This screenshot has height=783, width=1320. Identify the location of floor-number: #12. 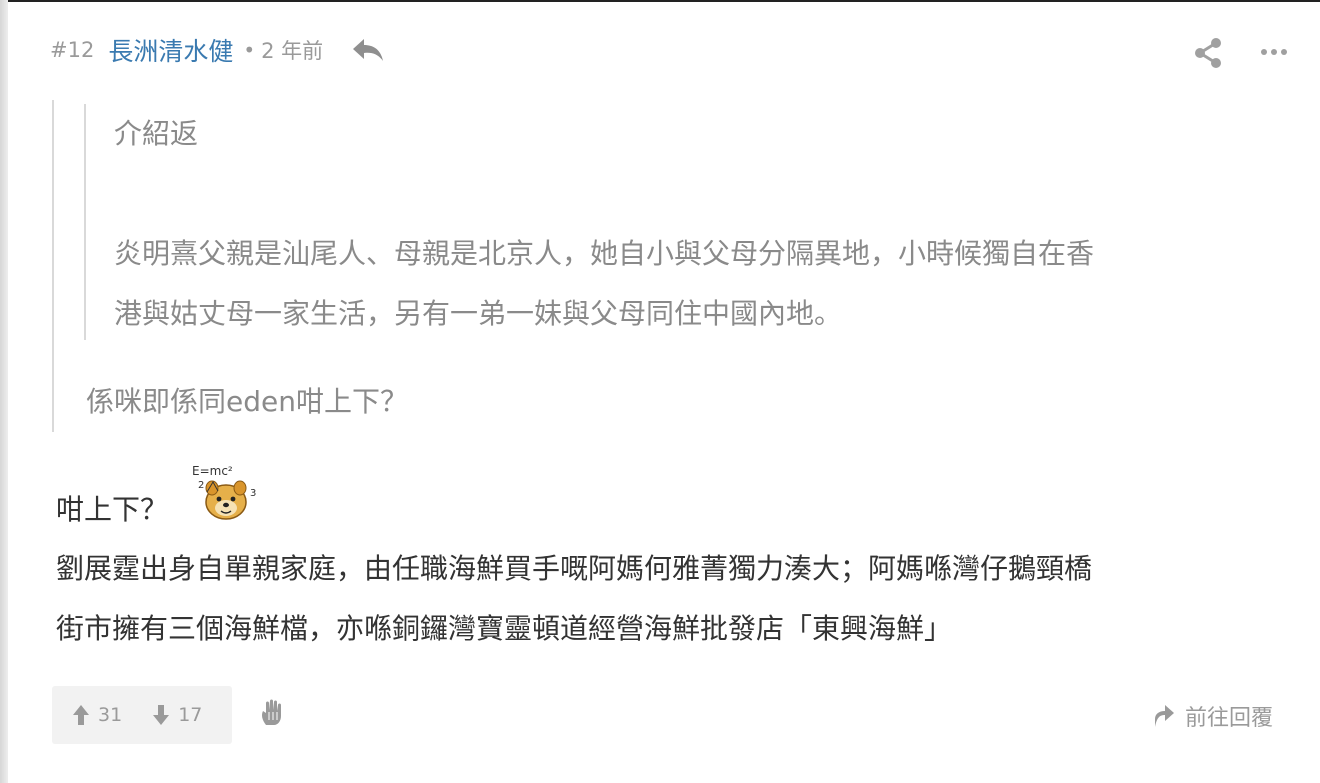
(72, 50).